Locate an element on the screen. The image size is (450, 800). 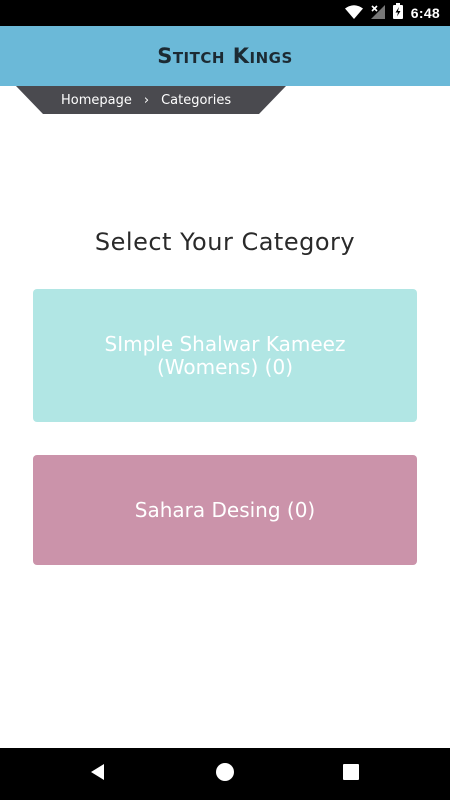
category-card-label: SImple Shalwar Kameez (Womens) (0) is located at coordinates (225, 355).